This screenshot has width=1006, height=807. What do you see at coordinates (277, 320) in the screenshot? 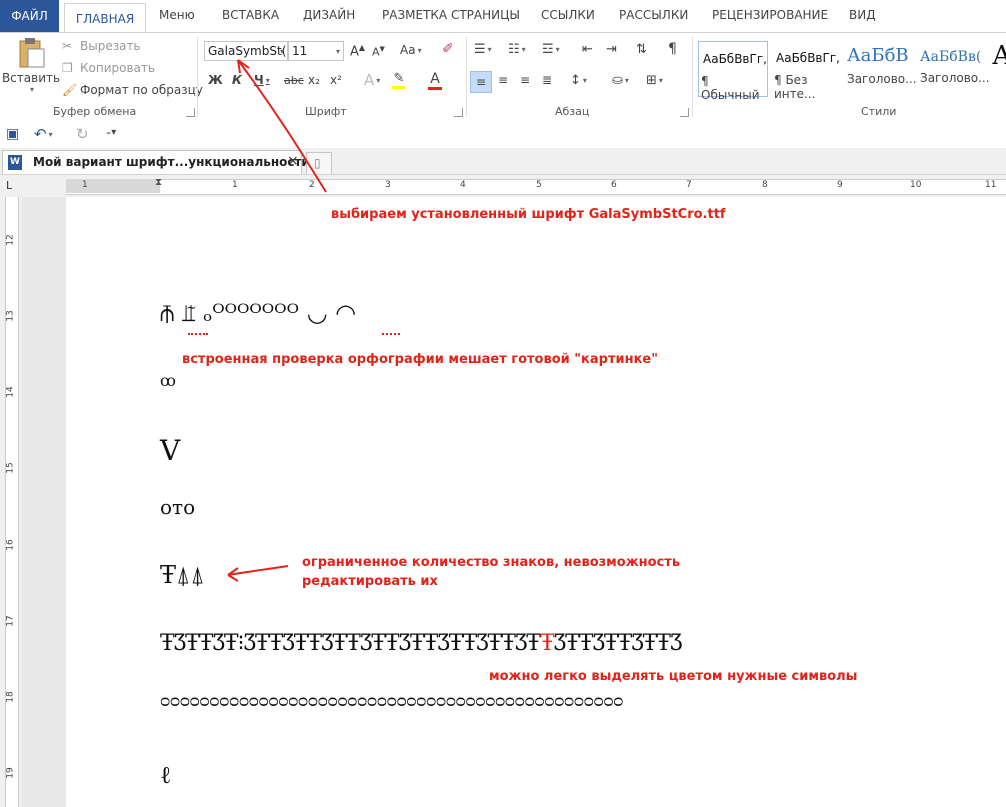
I see `annotation-arrows` at bounding box center [277, 320].